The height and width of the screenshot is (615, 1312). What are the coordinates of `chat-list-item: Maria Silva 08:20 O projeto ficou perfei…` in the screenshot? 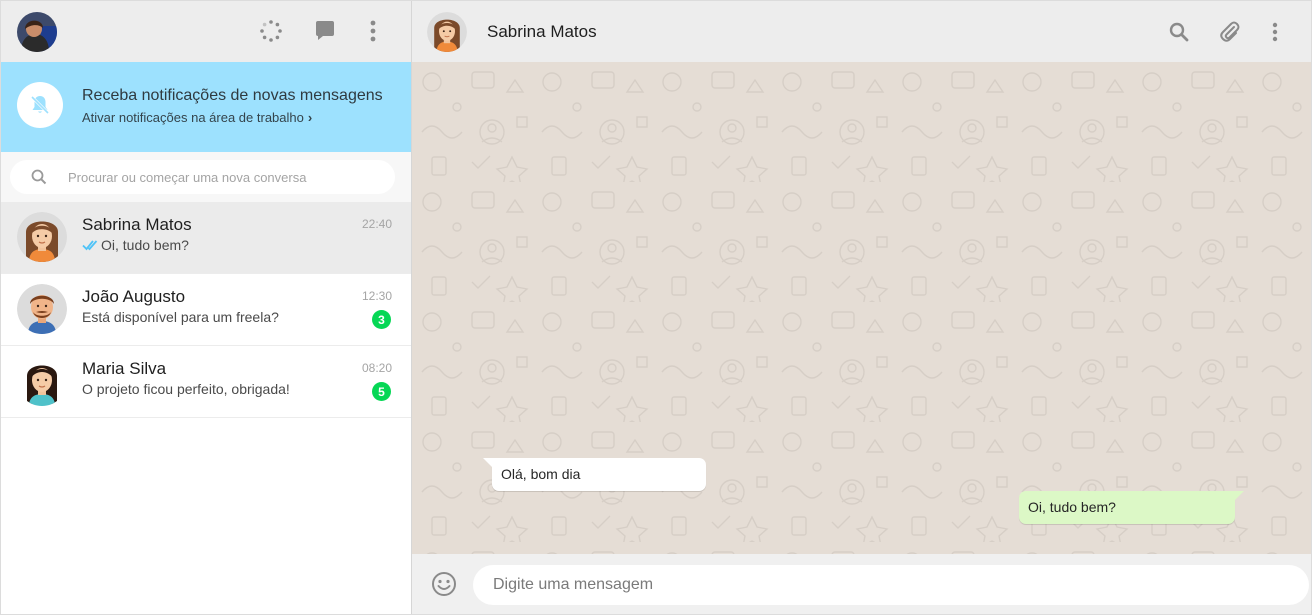 It's located at (206, 382).